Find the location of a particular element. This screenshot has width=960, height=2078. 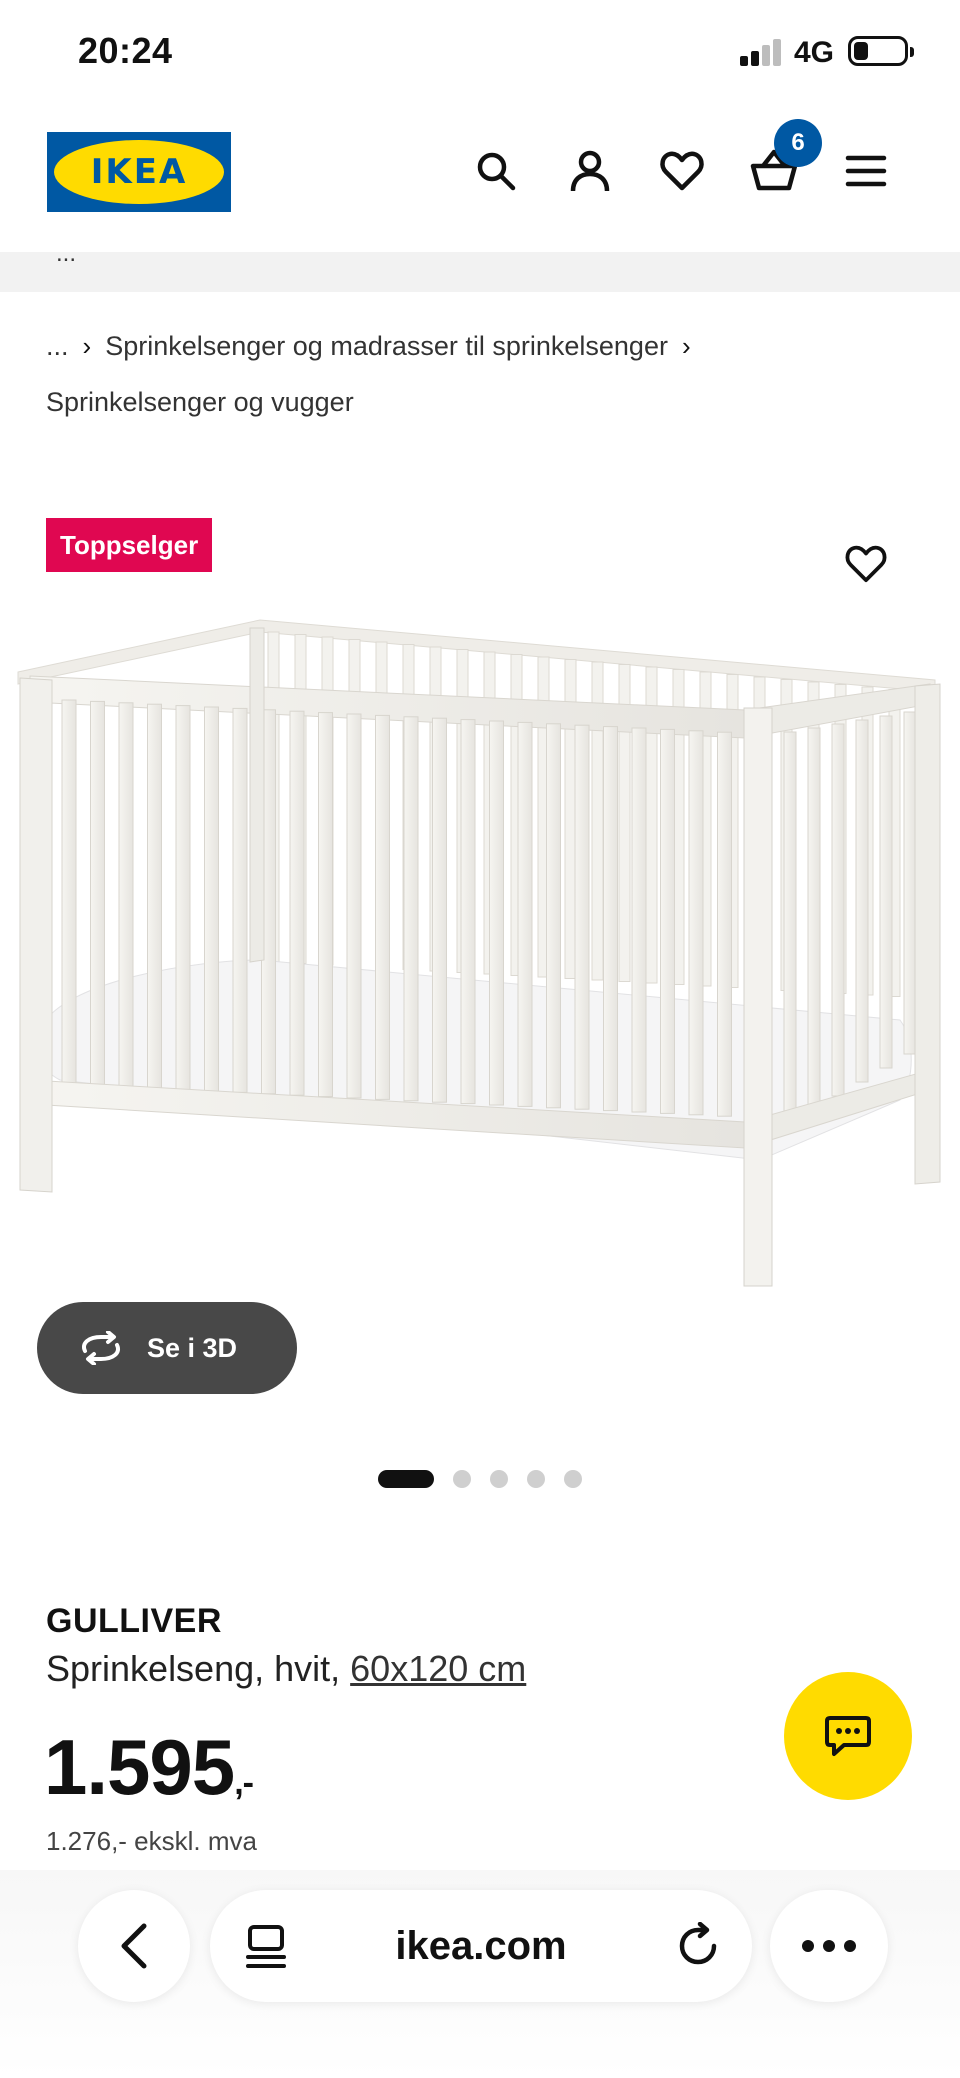

url-text: ikea.com is located at coordinates (481, 1946).